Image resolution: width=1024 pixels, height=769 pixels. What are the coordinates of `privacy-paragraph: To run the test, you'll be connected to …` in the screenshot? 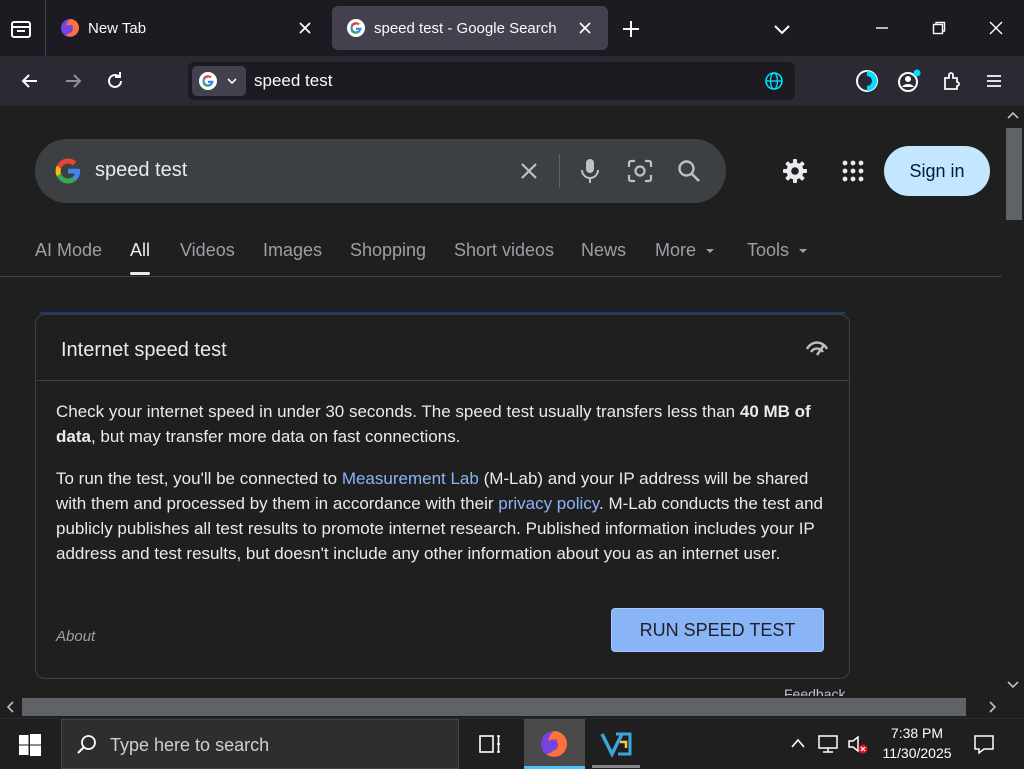 It's located at (443, 516).